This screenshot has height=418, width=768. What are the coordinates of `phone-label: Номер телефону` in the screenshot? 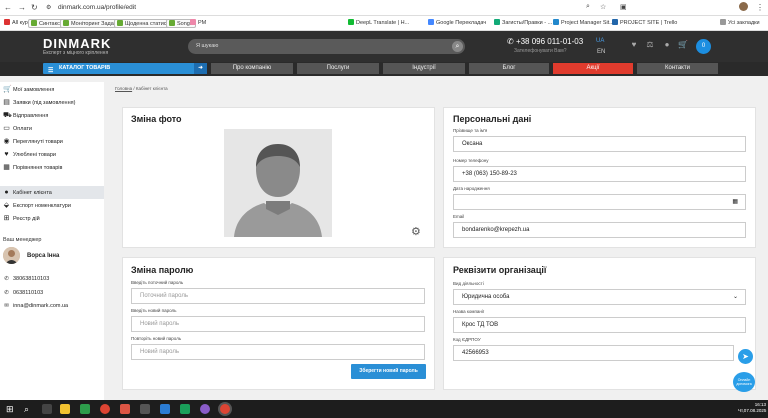 It's located at (471, 160).